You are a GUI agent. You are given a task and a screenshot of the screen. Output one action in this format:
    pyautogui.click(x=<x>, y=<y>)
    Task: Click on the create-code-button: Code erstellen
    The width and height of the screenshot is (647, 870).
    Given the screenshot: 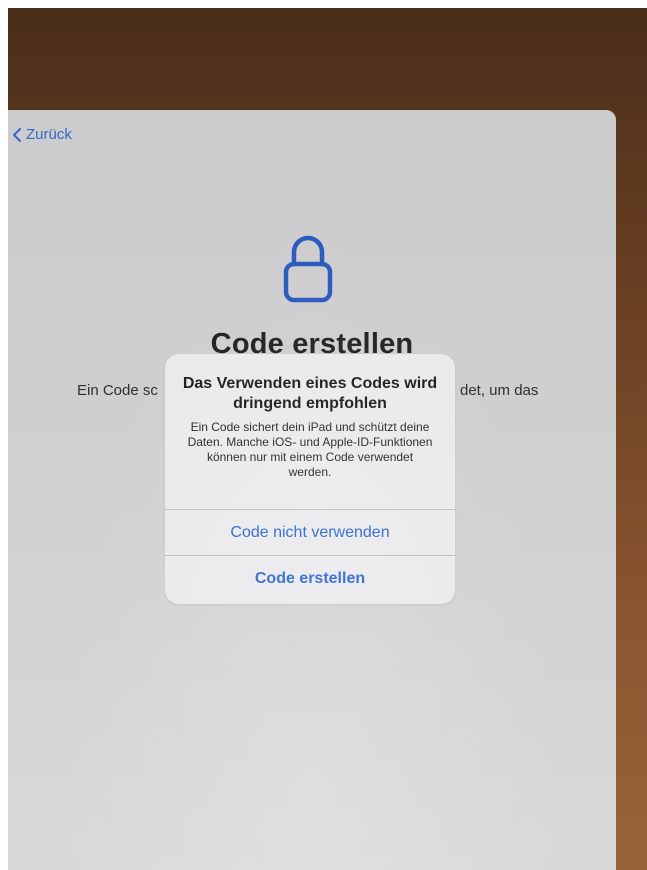 What is the action you would take?
    pyautogui.click(x=310, y=578)
    